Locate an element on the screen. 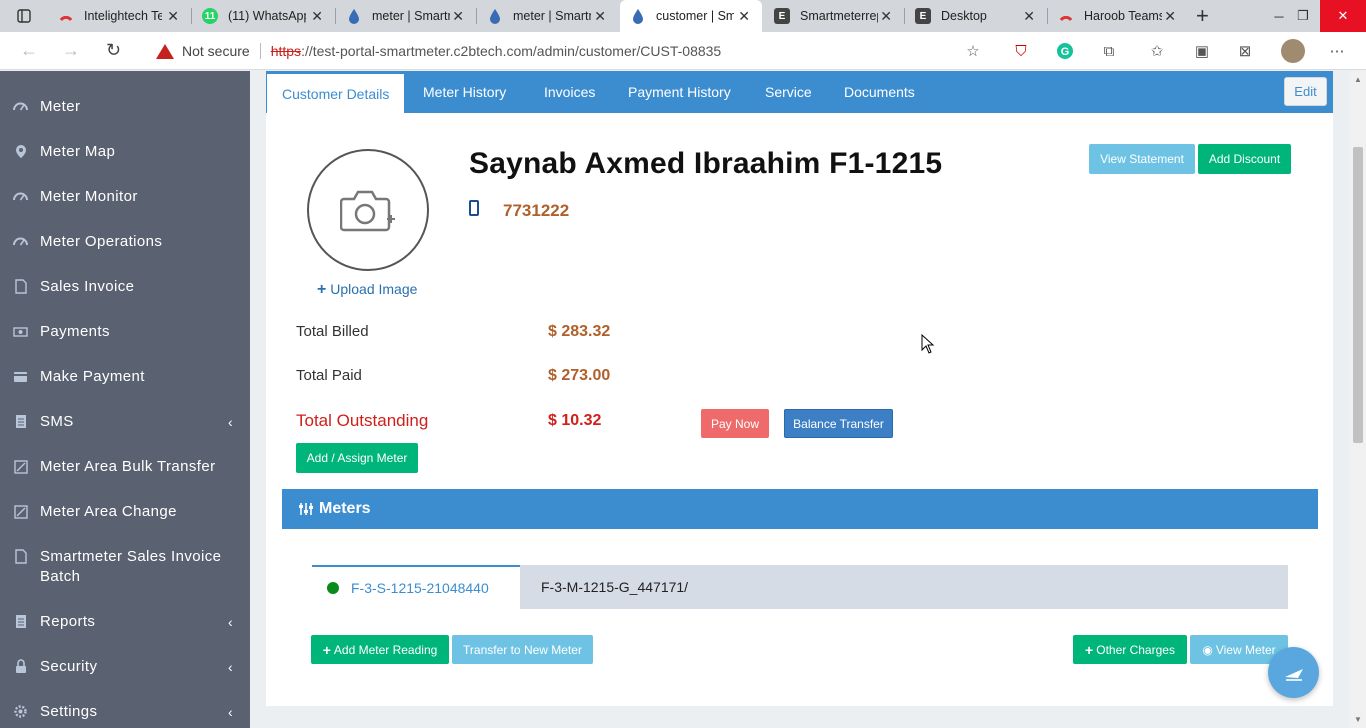 The image size is (1366, 728). browser-tab: 11 (11) WhatsApp ✕ is located at coordinates (263, 16).